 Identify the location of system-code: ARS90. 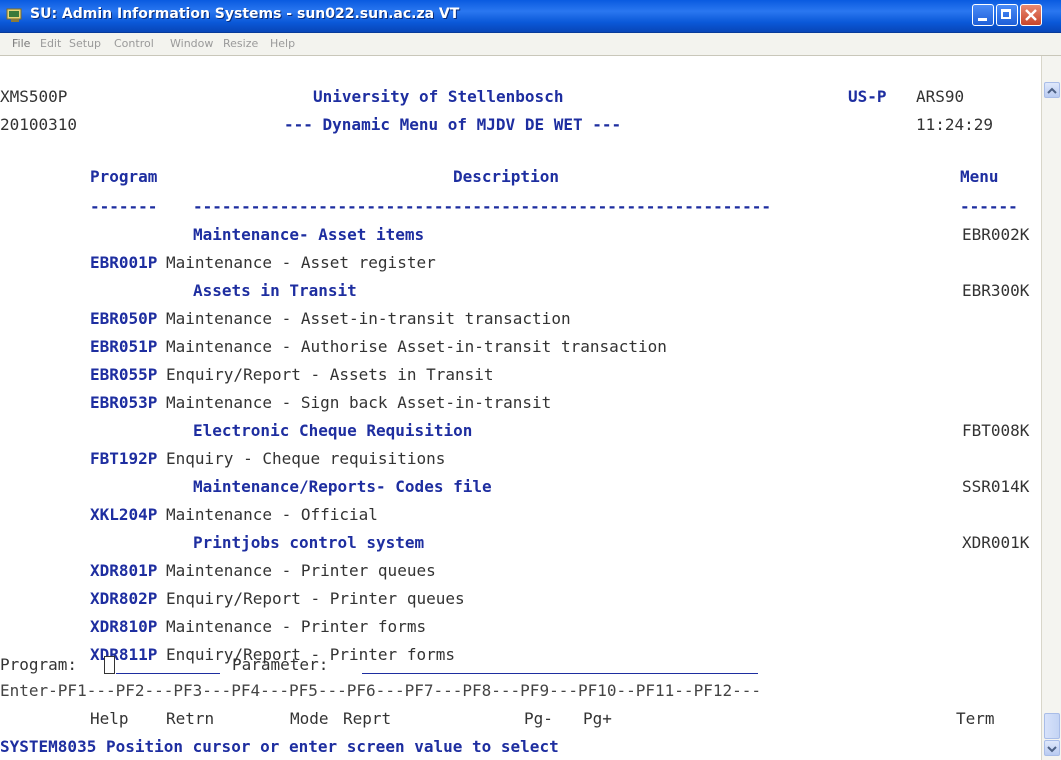
(940, 96).